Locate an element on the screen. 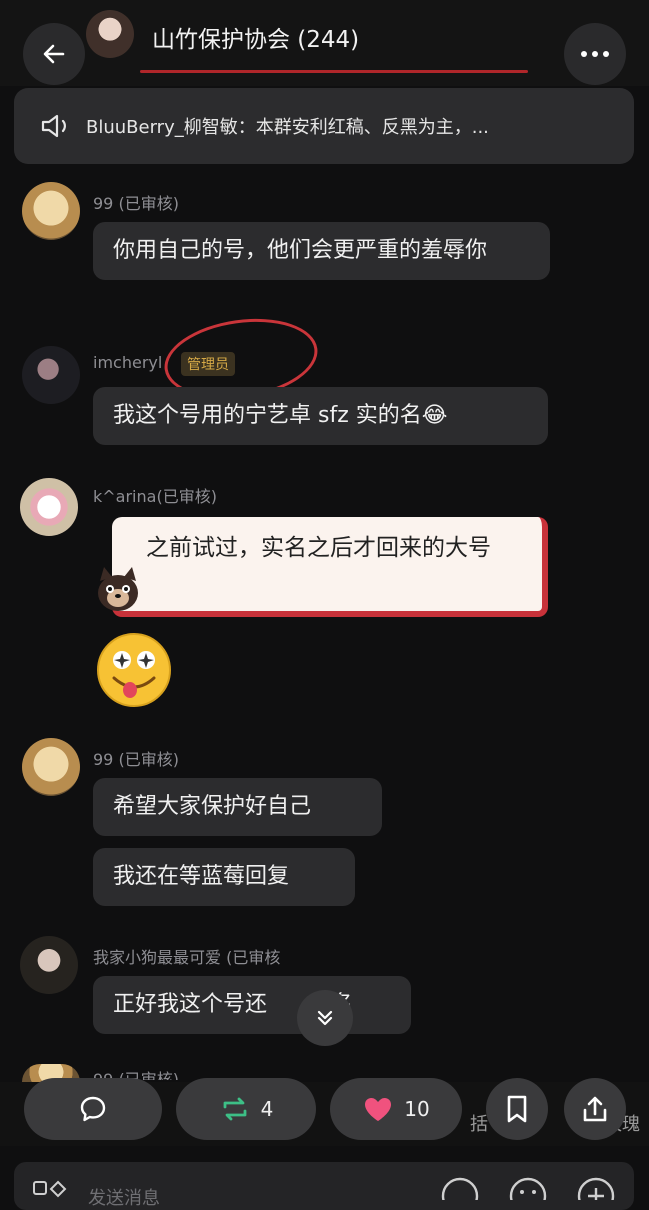  scroll-to-bottom-button is located at coordinates (325, 1018).